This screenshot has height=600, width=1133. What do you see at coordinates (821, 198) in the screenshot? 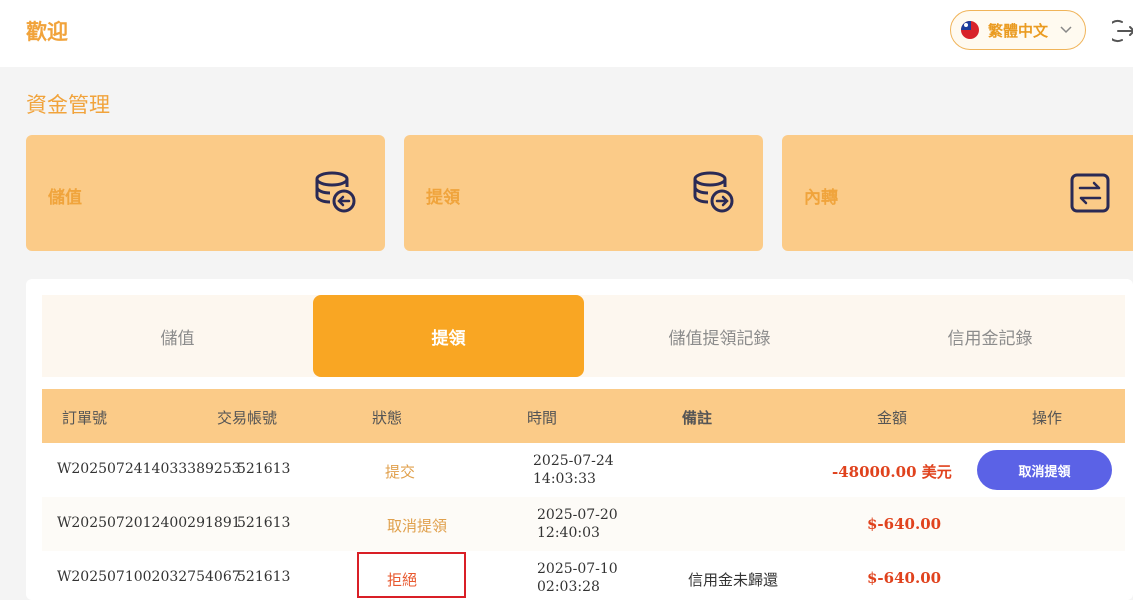
I see `transfer-card-label: 內轉` at bounding box center [821, 198].